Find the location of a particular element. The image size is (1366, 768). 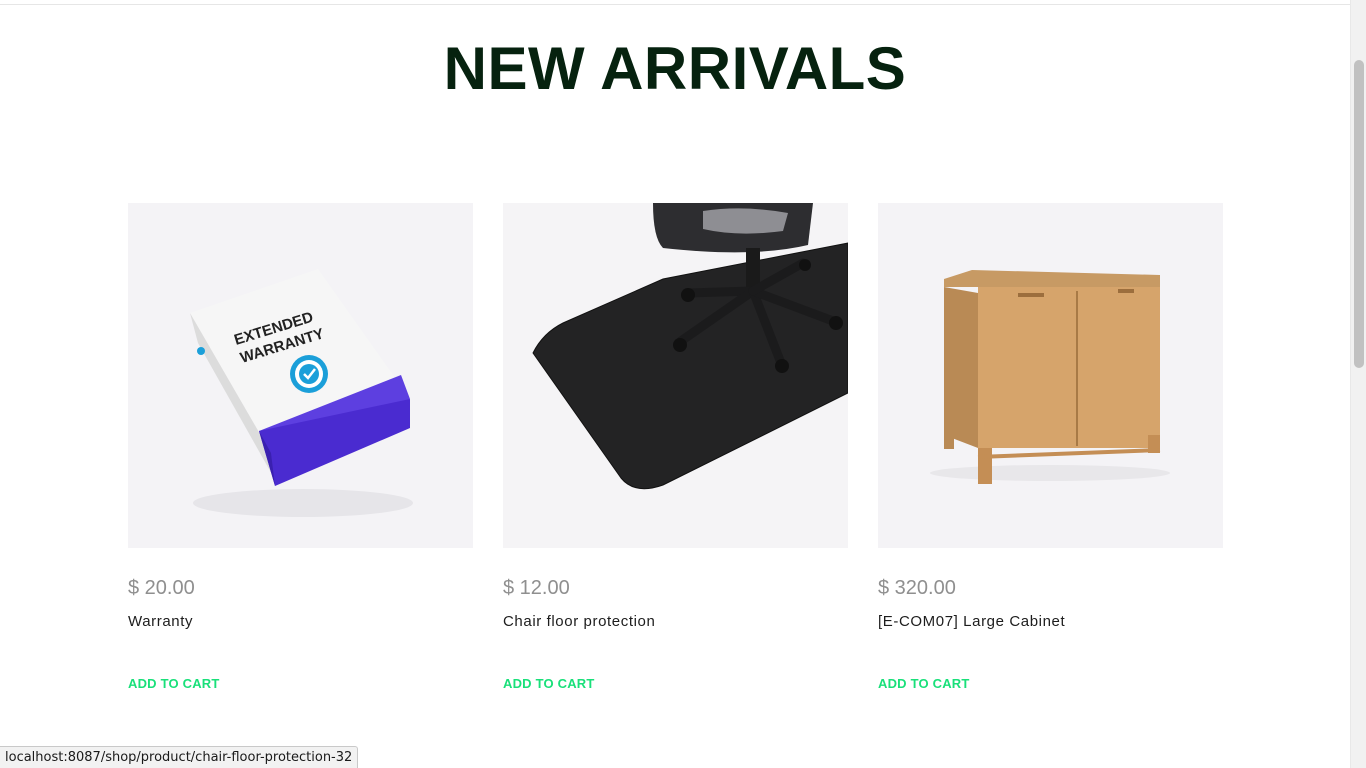

page-scrollbar is located at coordinates (1358, 384).